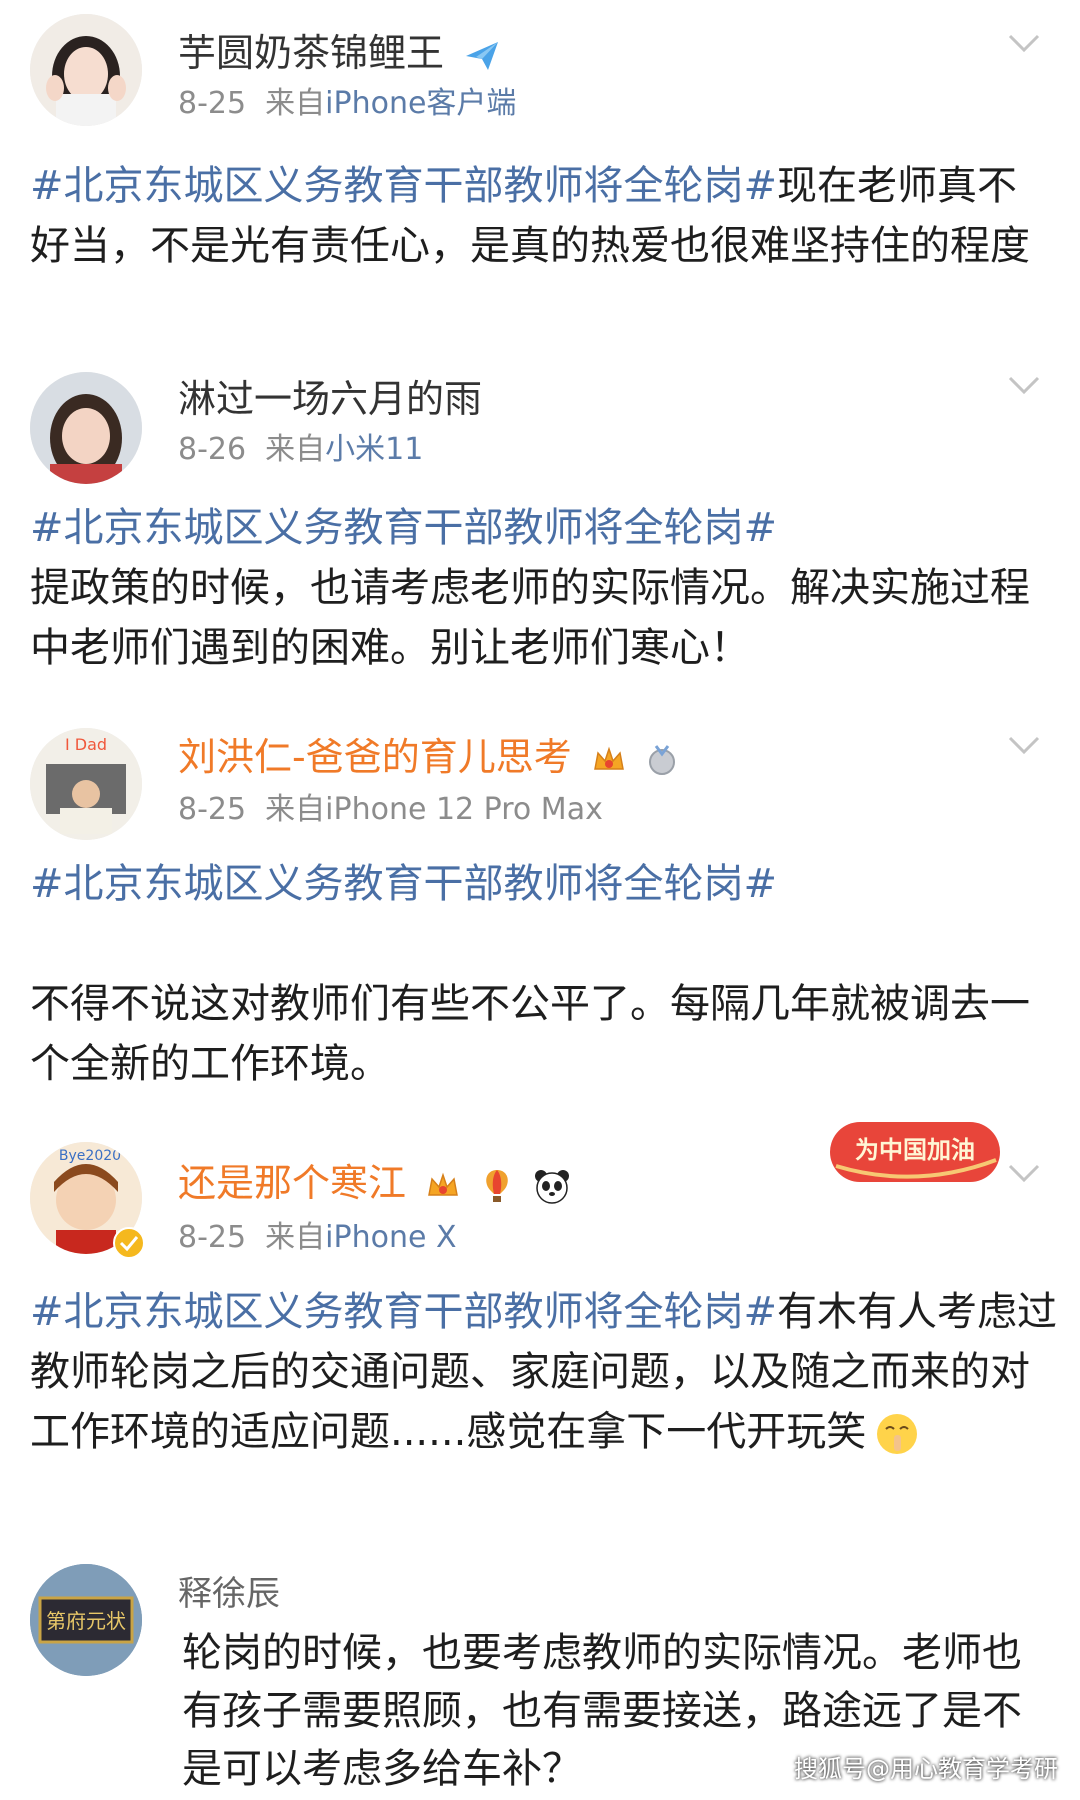  Describe the element at coordinates (464, 809) in the screenshot. I see `post-source: iPhone 12 Pro Max` at that location.